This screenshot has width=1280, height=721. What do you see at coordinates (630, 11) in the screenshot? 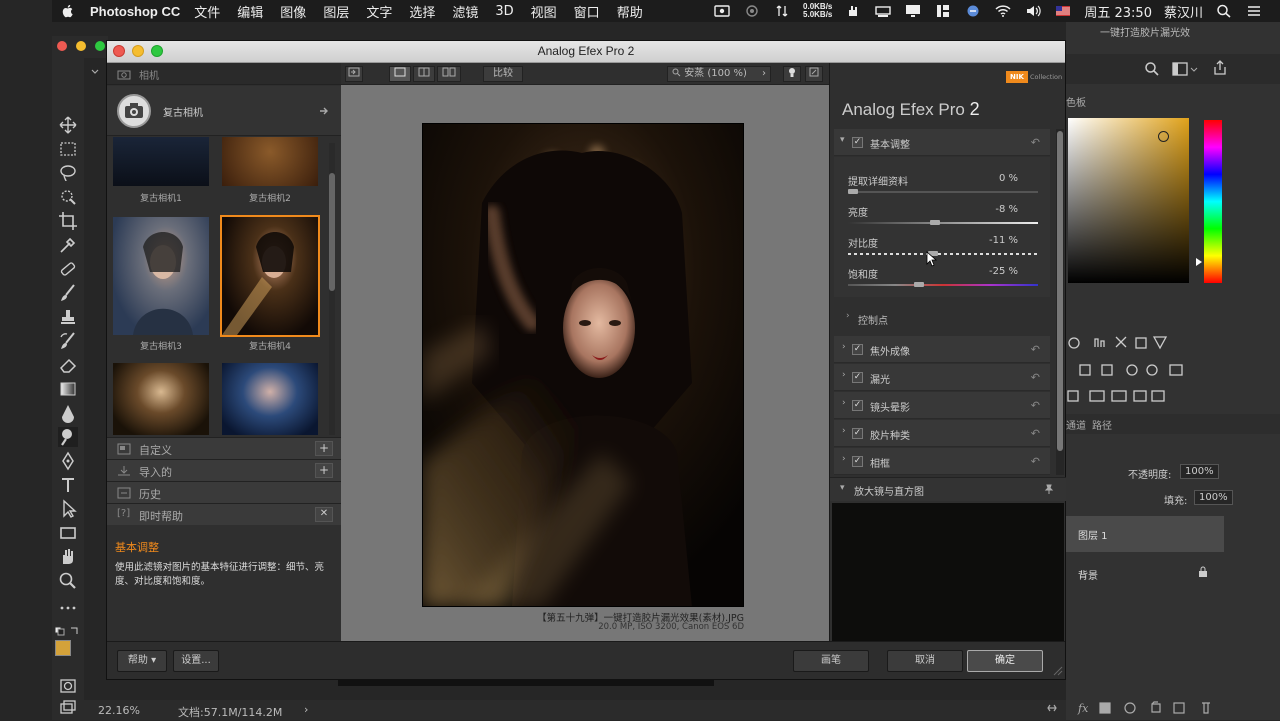
I see `menu-help: 帮助` at bounding box center [630, 11].